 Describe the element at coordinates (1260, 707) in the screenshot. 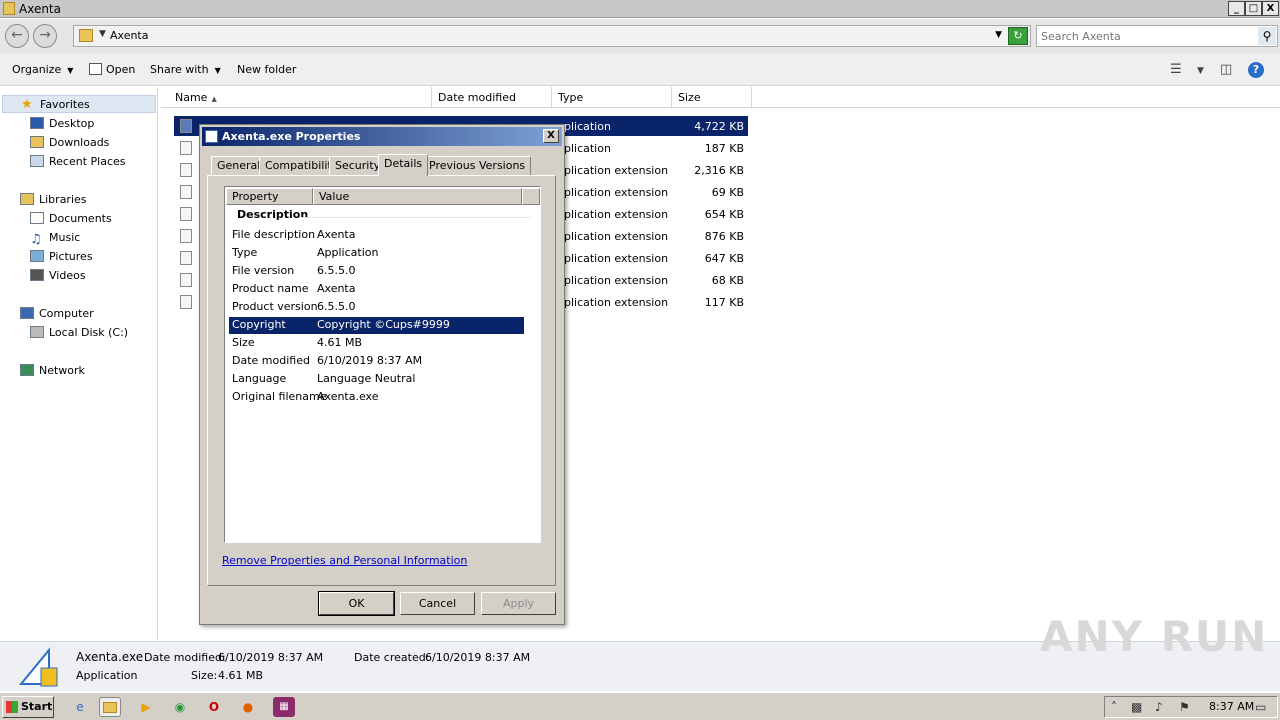

I see `show-desktop-icon: ▭` at that location.